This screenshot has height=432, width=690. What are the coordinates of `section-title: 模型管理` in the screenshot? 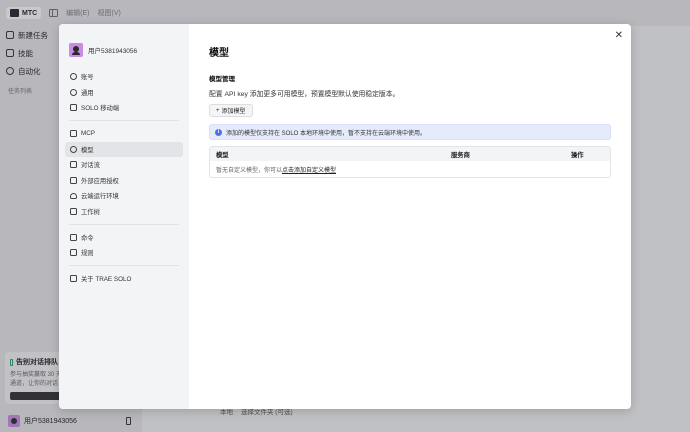 It's located at (222, 79).